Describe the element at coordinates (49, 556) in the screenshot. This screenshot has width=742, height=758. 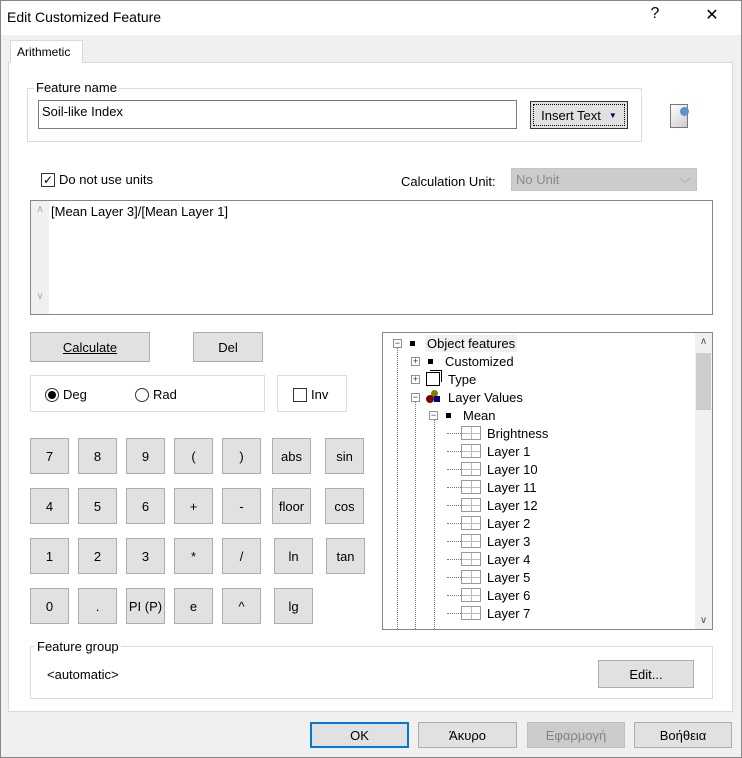
I see `key-button: 1` at that location.